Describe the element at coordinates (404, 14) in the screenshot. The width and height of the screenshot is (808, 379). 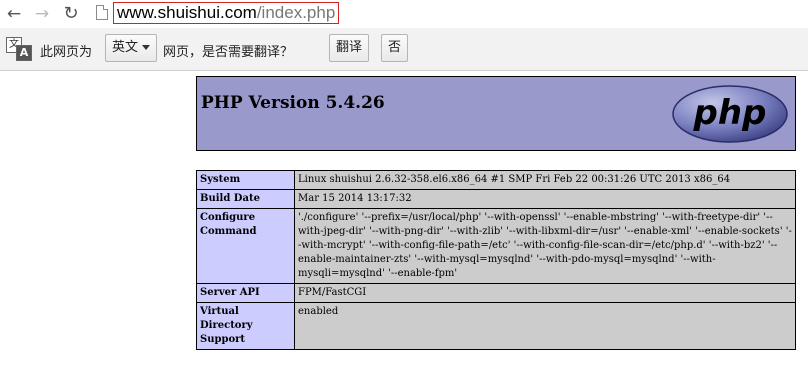
I see `browser-toolbar: ← → ↻ www.shuishui.com/index.php` at that location.